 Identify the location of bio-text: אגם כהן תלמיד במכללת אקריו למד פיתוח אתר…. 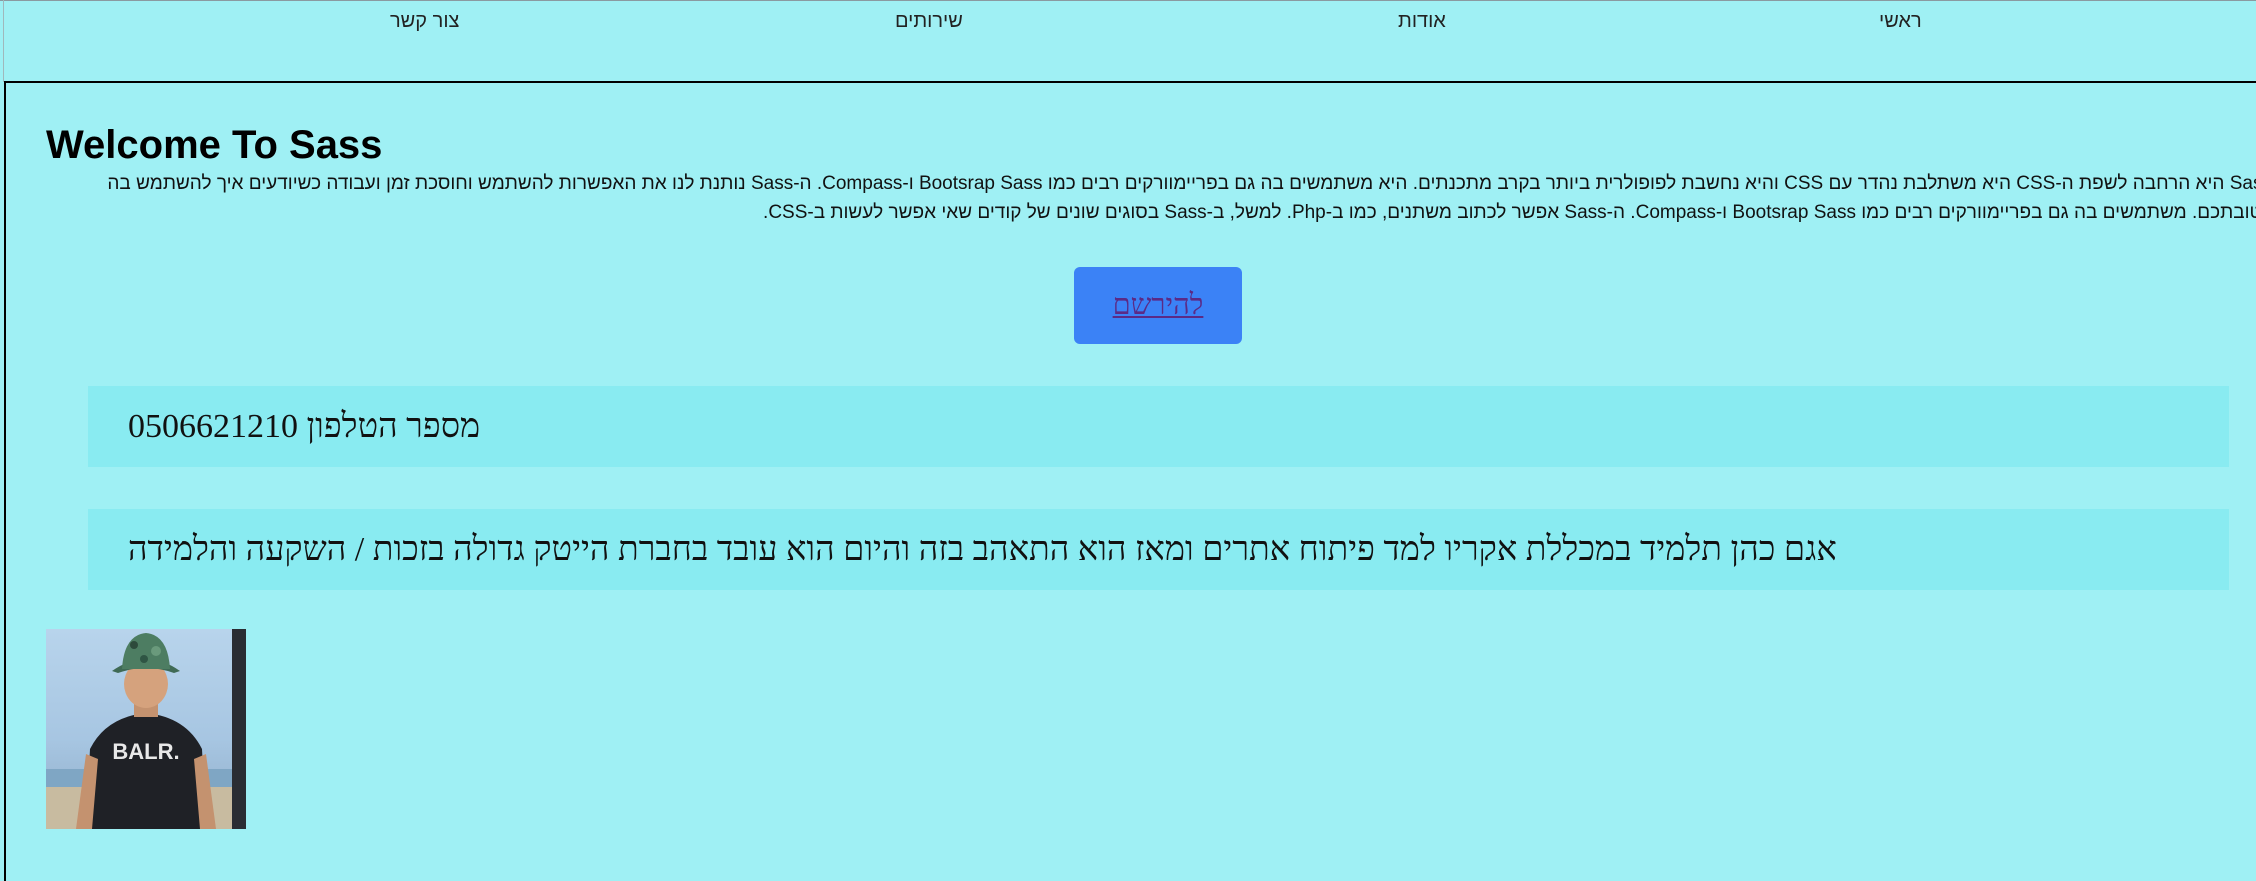
(982, 549).